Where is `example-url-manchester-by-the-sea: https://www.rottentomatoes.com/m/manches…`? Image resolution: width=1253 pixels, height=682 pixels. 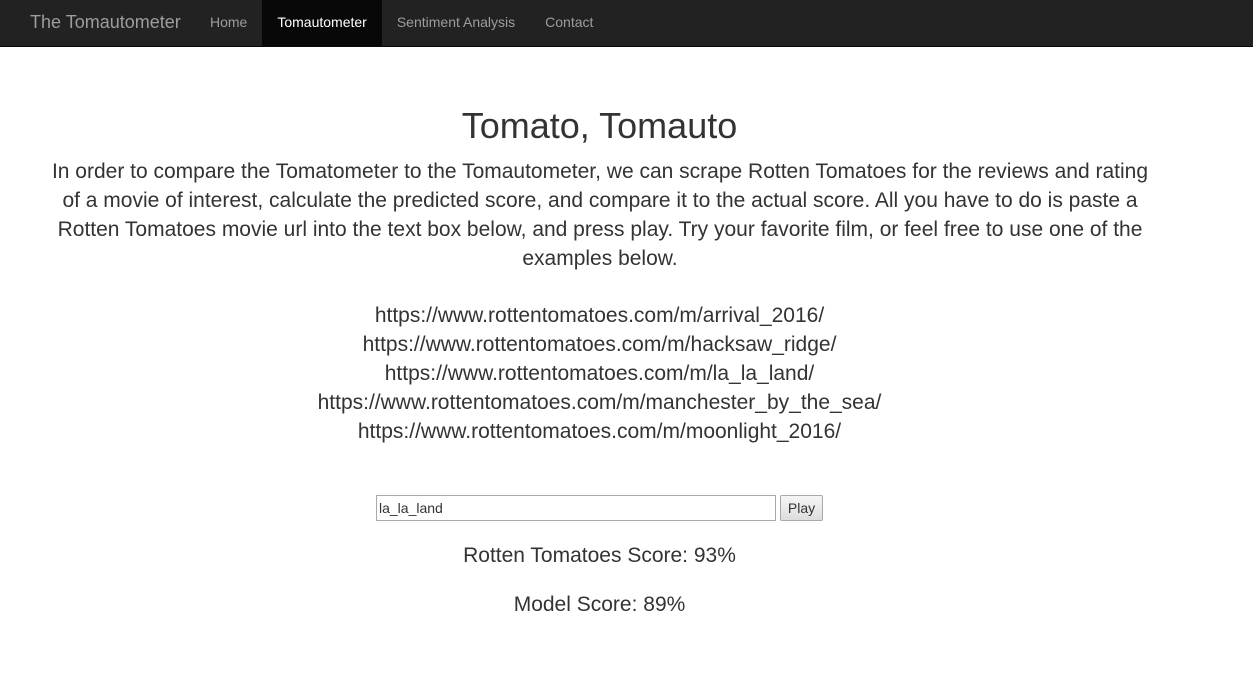
example-url-manchester-by-the-sea: https://www.rottentomatoes.com/m/manches… is located at coordinates (599, 402).